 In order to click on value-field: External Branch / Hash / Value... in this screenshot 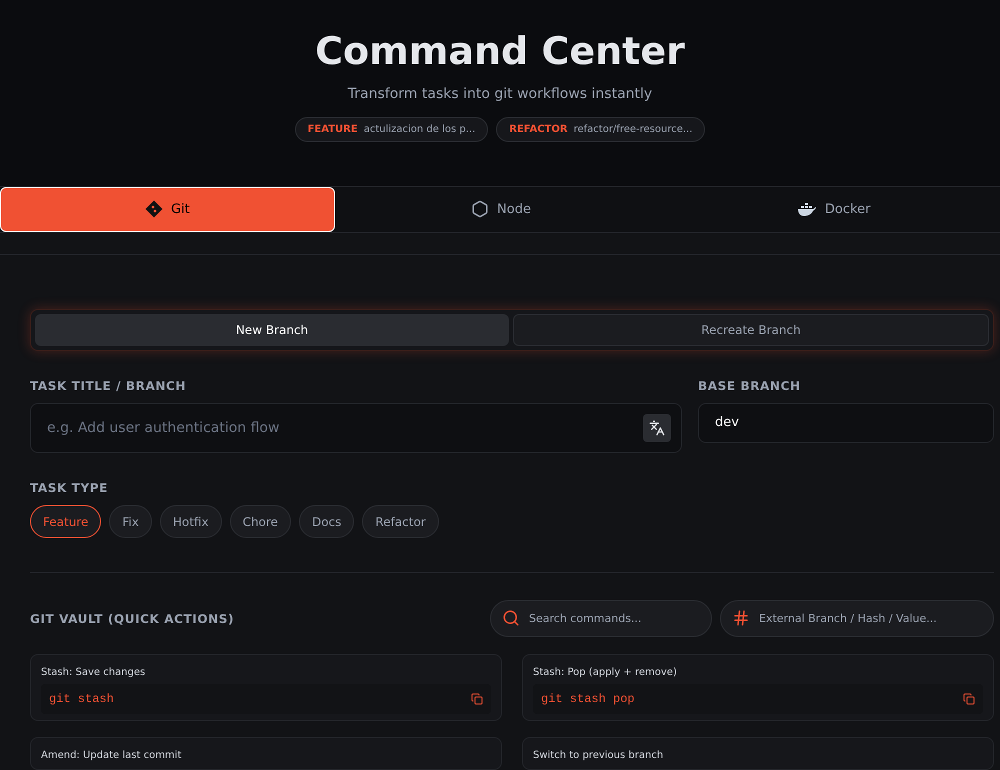, I will do `click(857, 618)`.